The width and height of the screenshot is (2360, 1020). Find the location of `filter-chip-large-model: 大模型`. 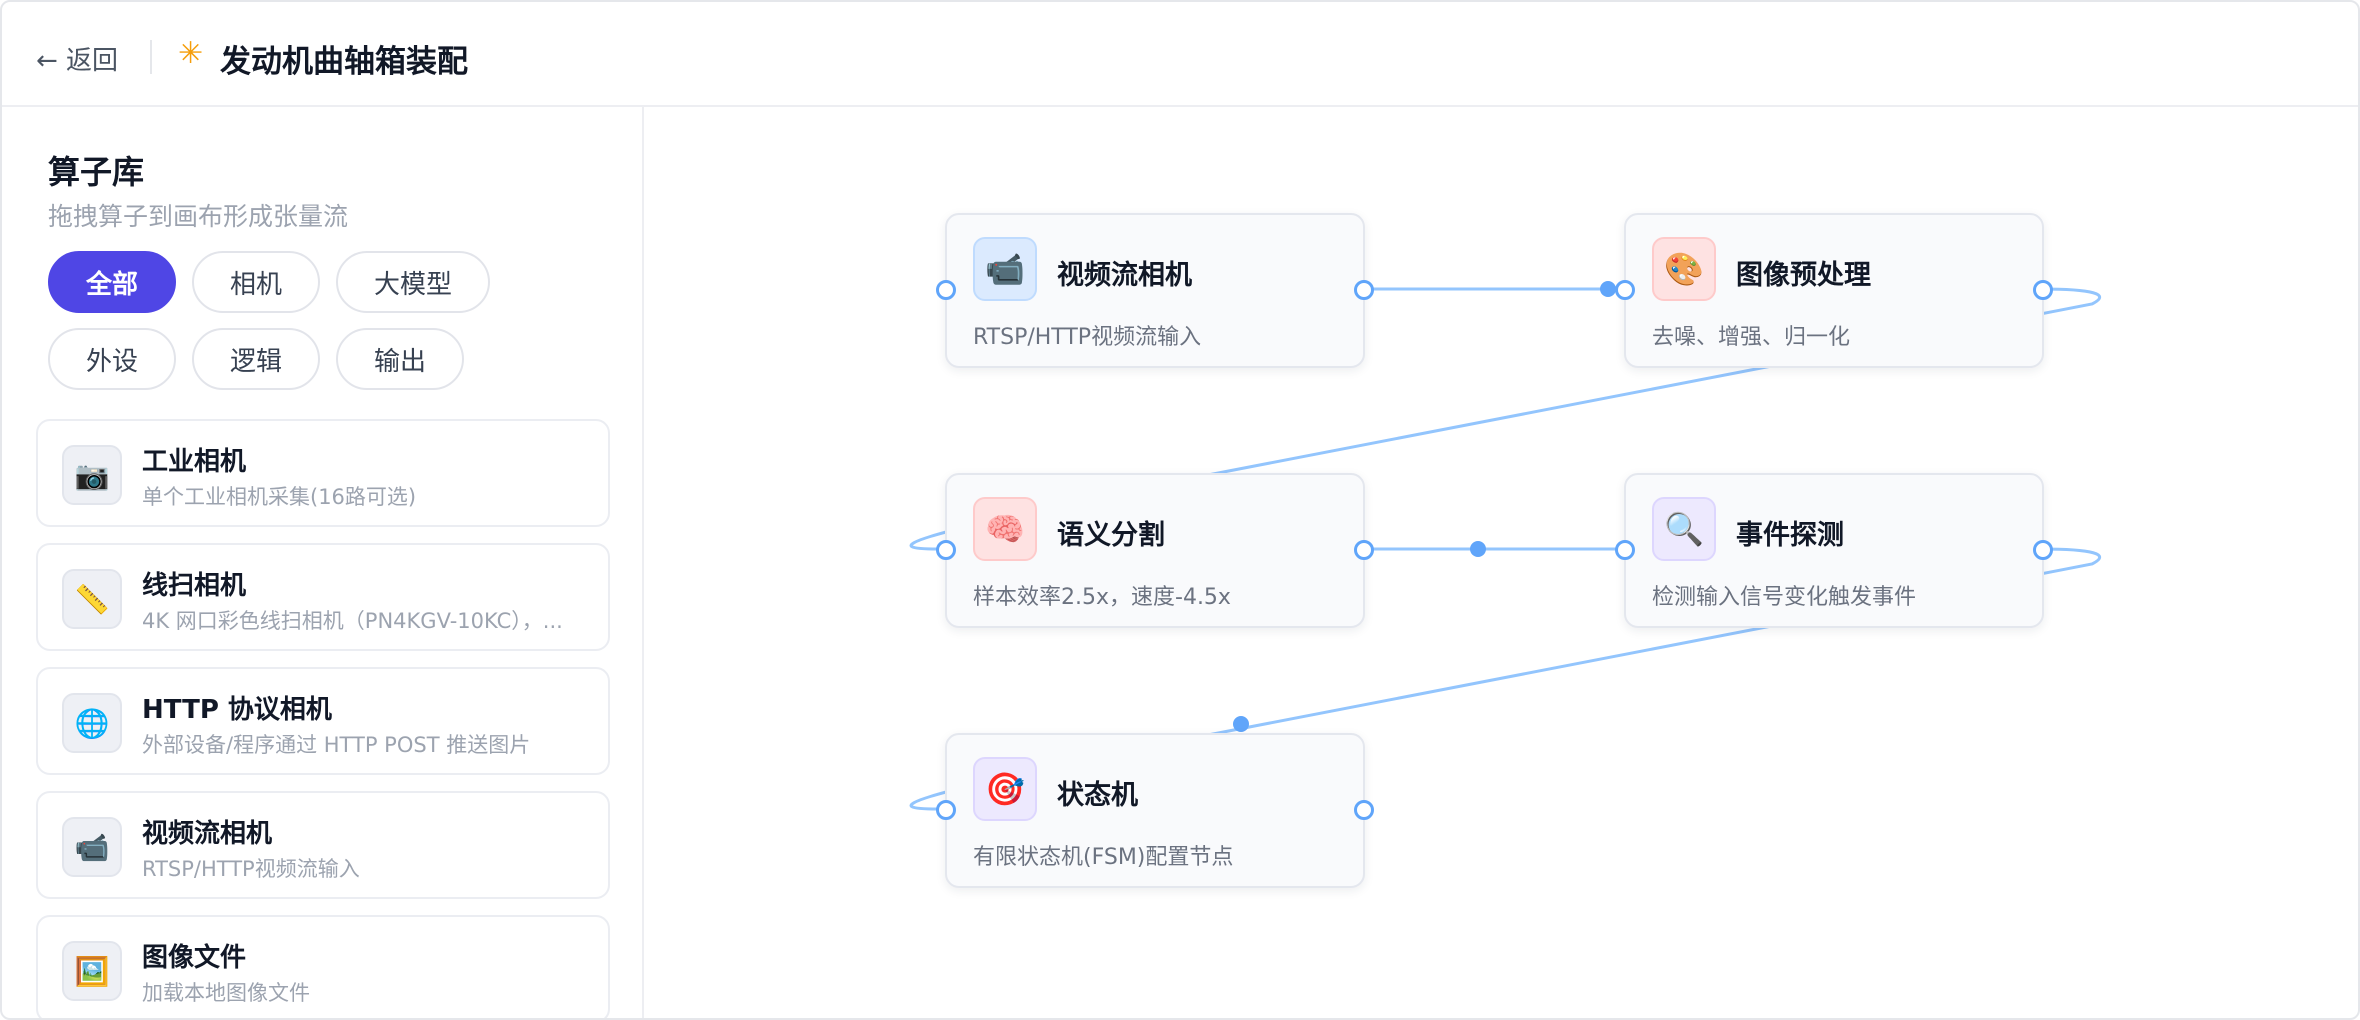

filter-chip-large-model: 大模型 is located at coordinates (413, 282).